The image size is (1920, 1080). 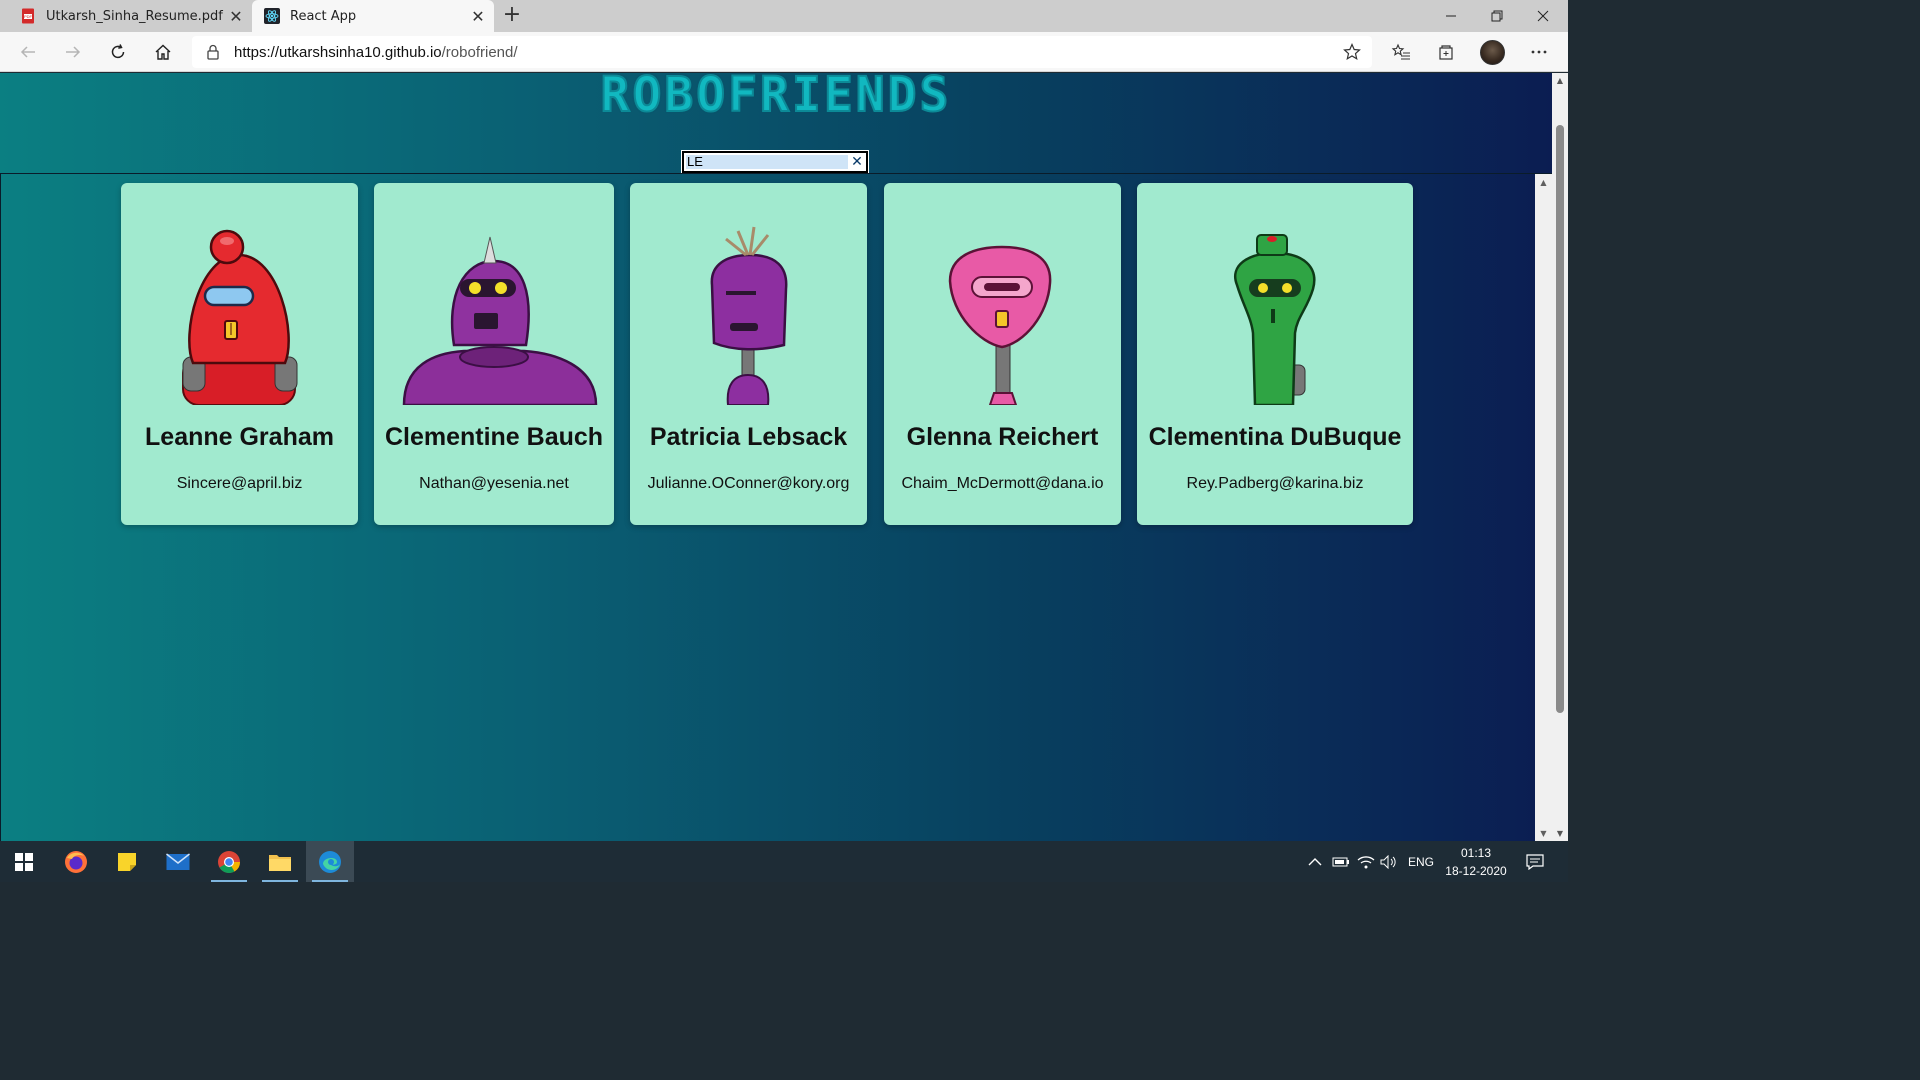 I want to click on search-robots-input: LE ✕, so click(x=775, y=162).